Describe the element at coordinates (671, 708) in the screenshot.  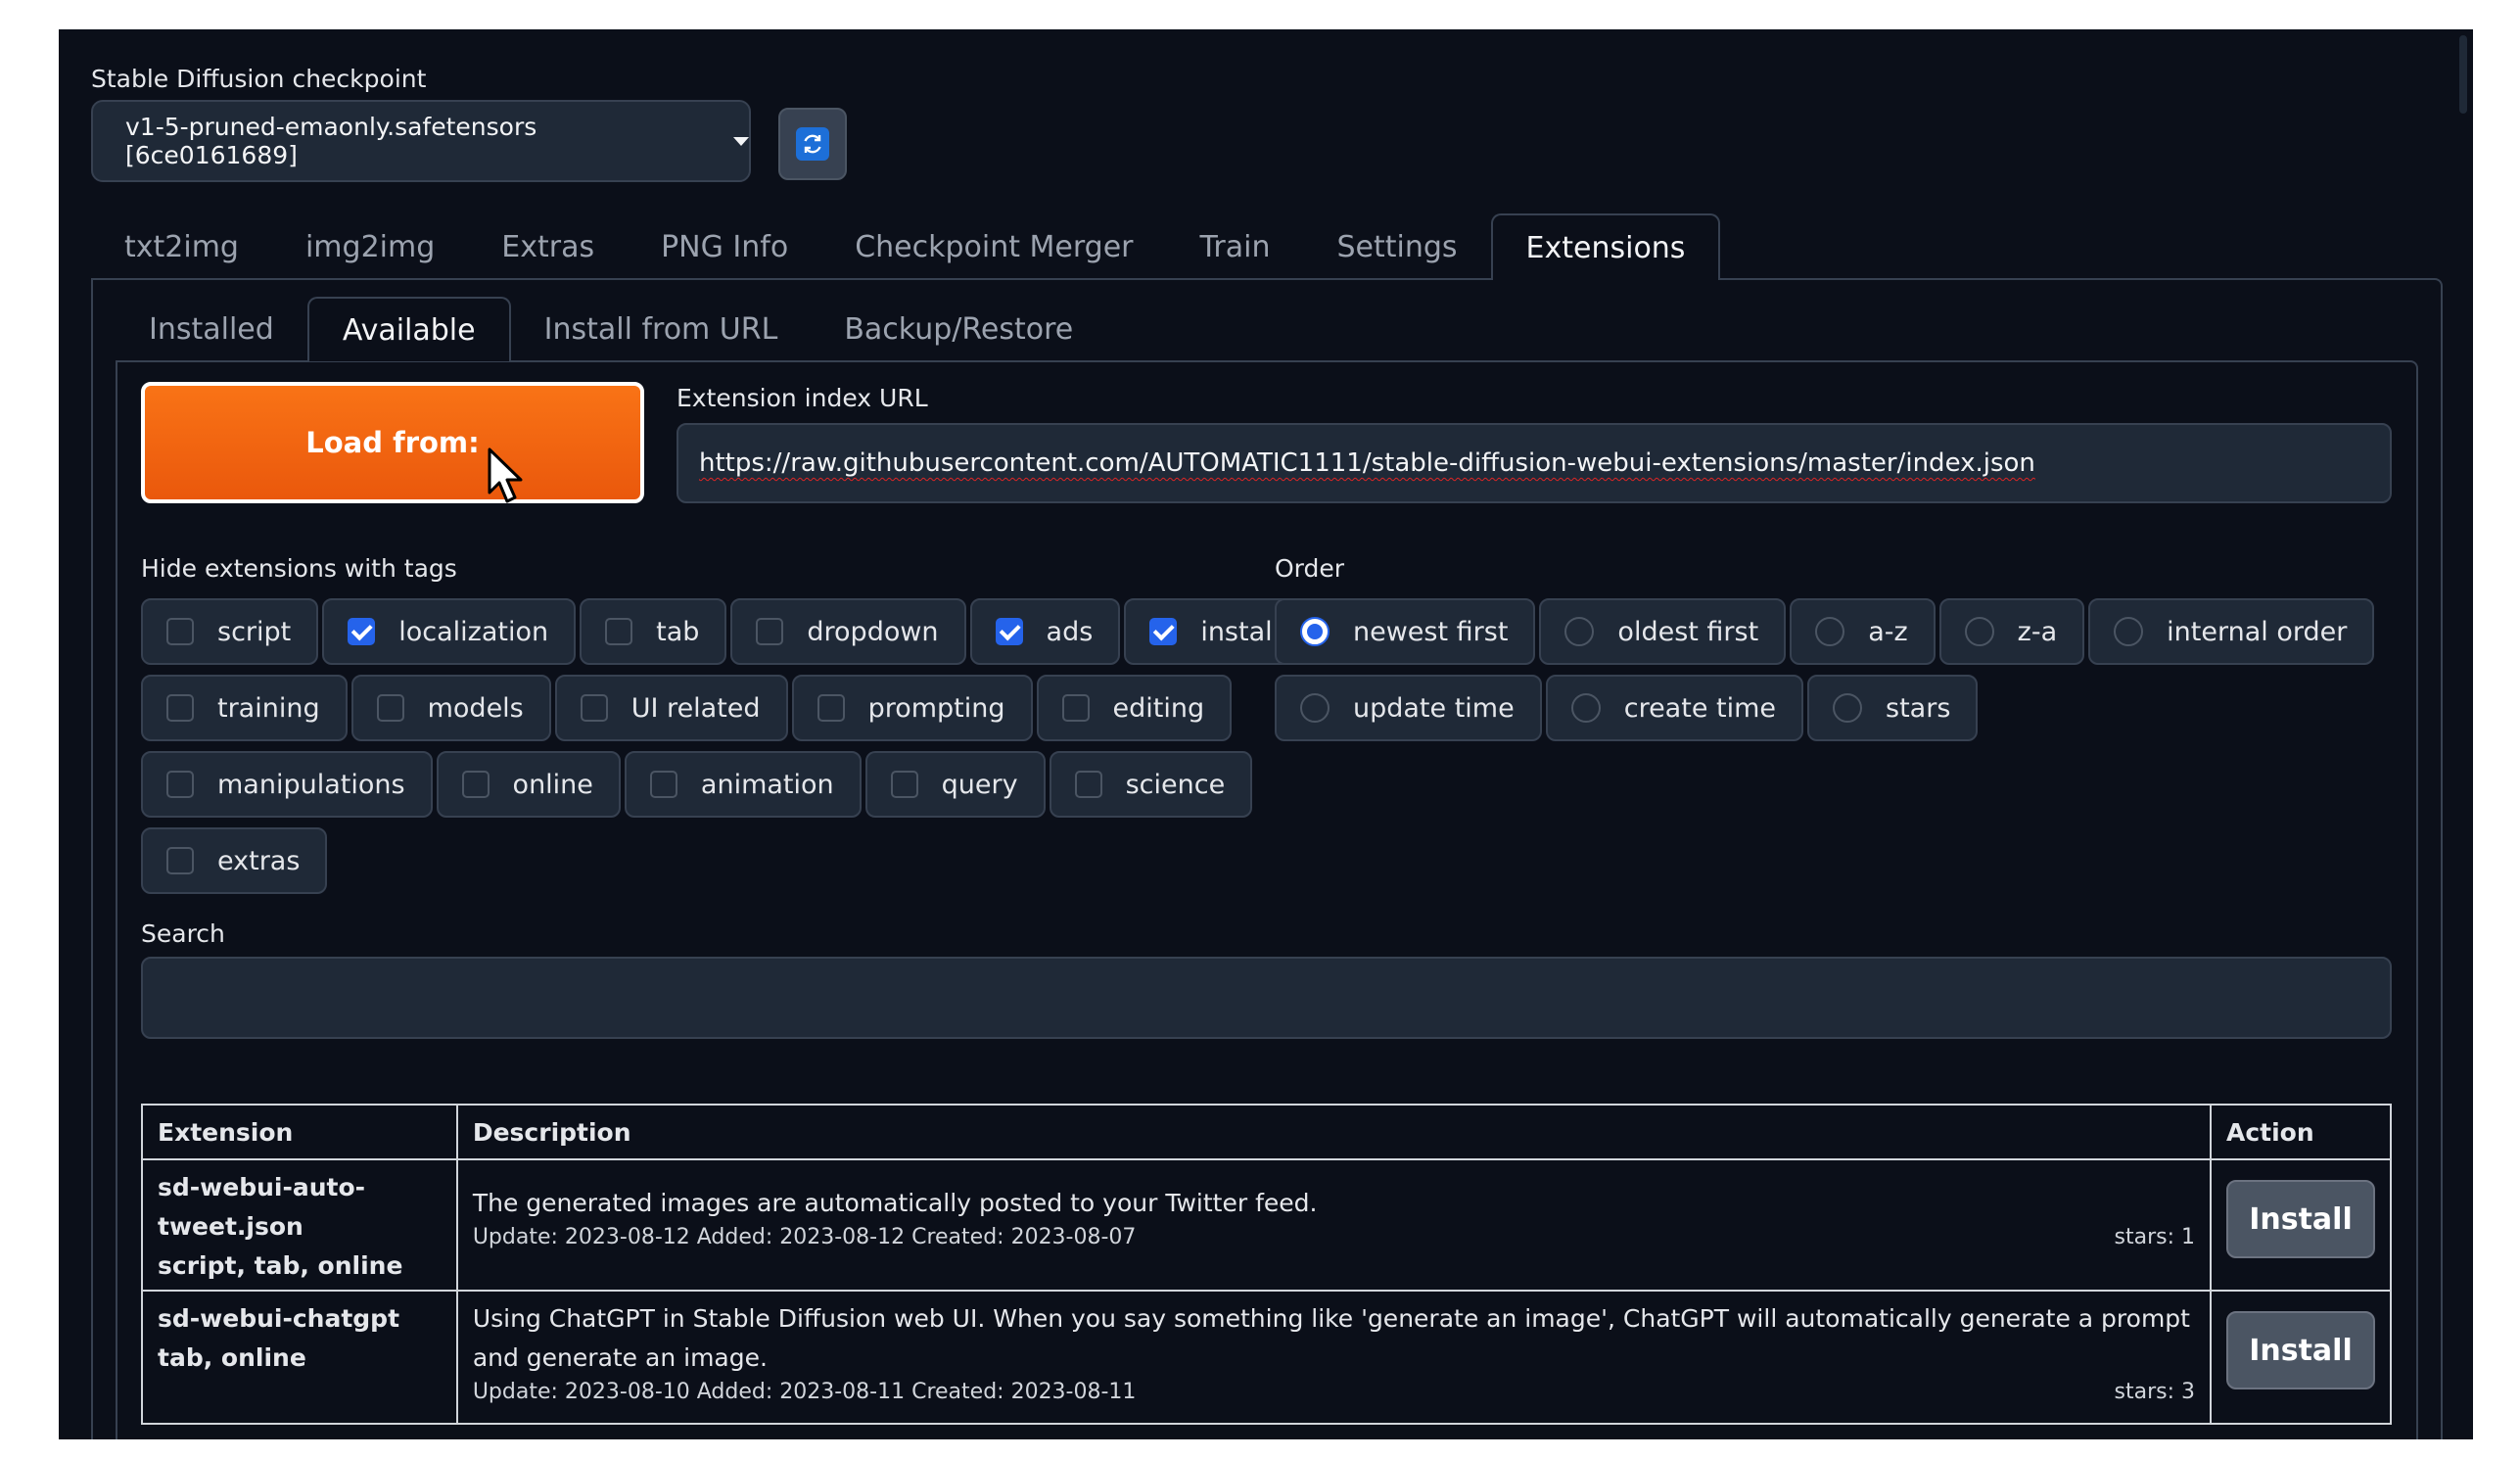
I see `tag-checkbox-ui-related: UI related` at that location.